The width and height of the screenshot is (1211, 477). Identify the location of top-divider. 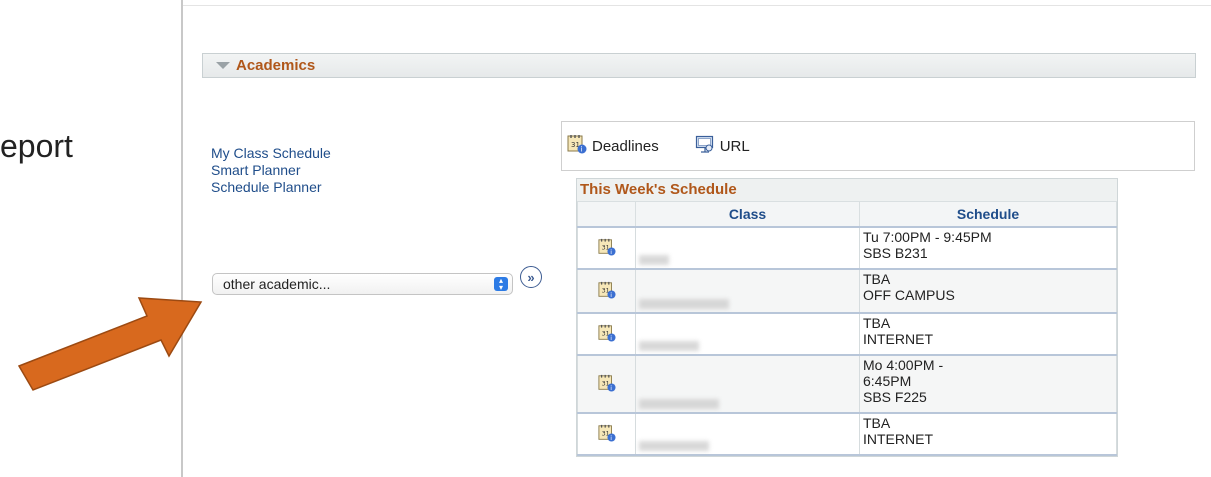
(697, 5).